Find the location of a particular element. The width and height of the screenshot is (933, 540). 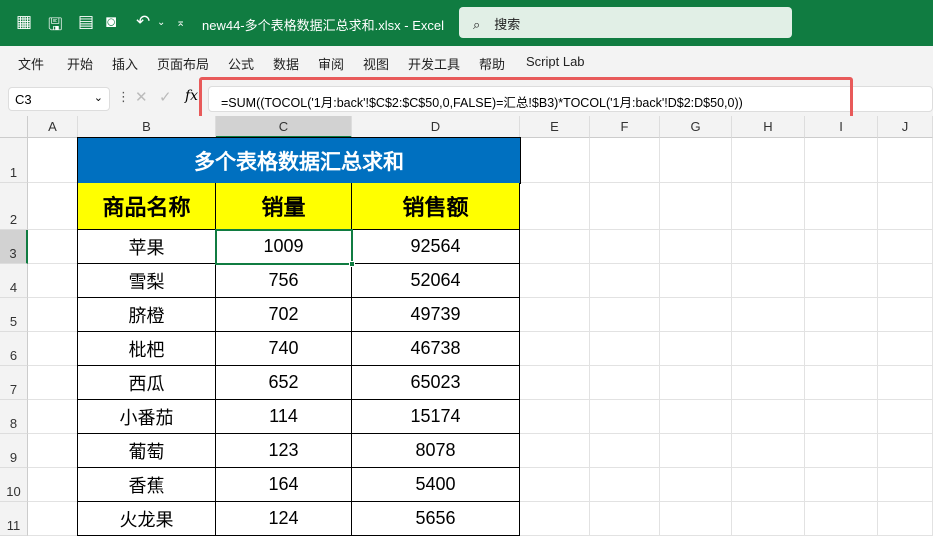

header-cell: 销量 is located at coordinates (284, 206).